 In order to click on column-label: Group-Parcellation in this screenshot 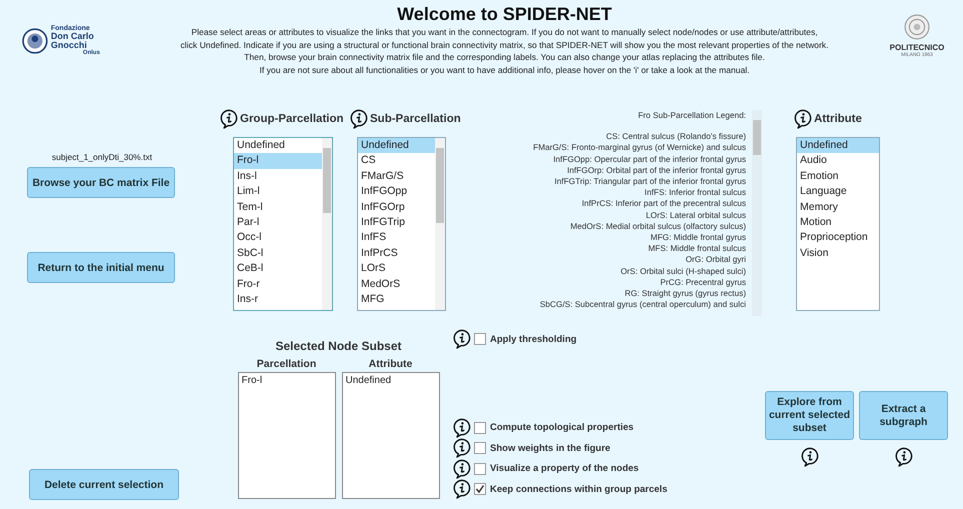, I will do `click(292, 119)`.